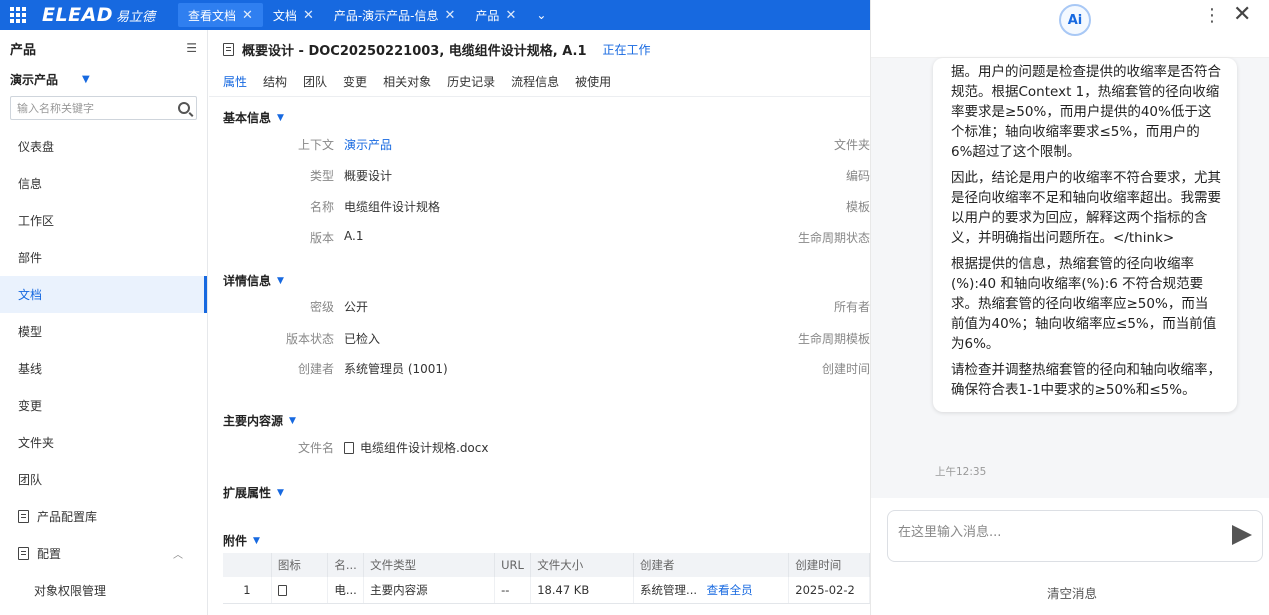 The width and height of the screenshot is (1269, 615). I want to click on tab-label: 查看文档, so click(212, 15).